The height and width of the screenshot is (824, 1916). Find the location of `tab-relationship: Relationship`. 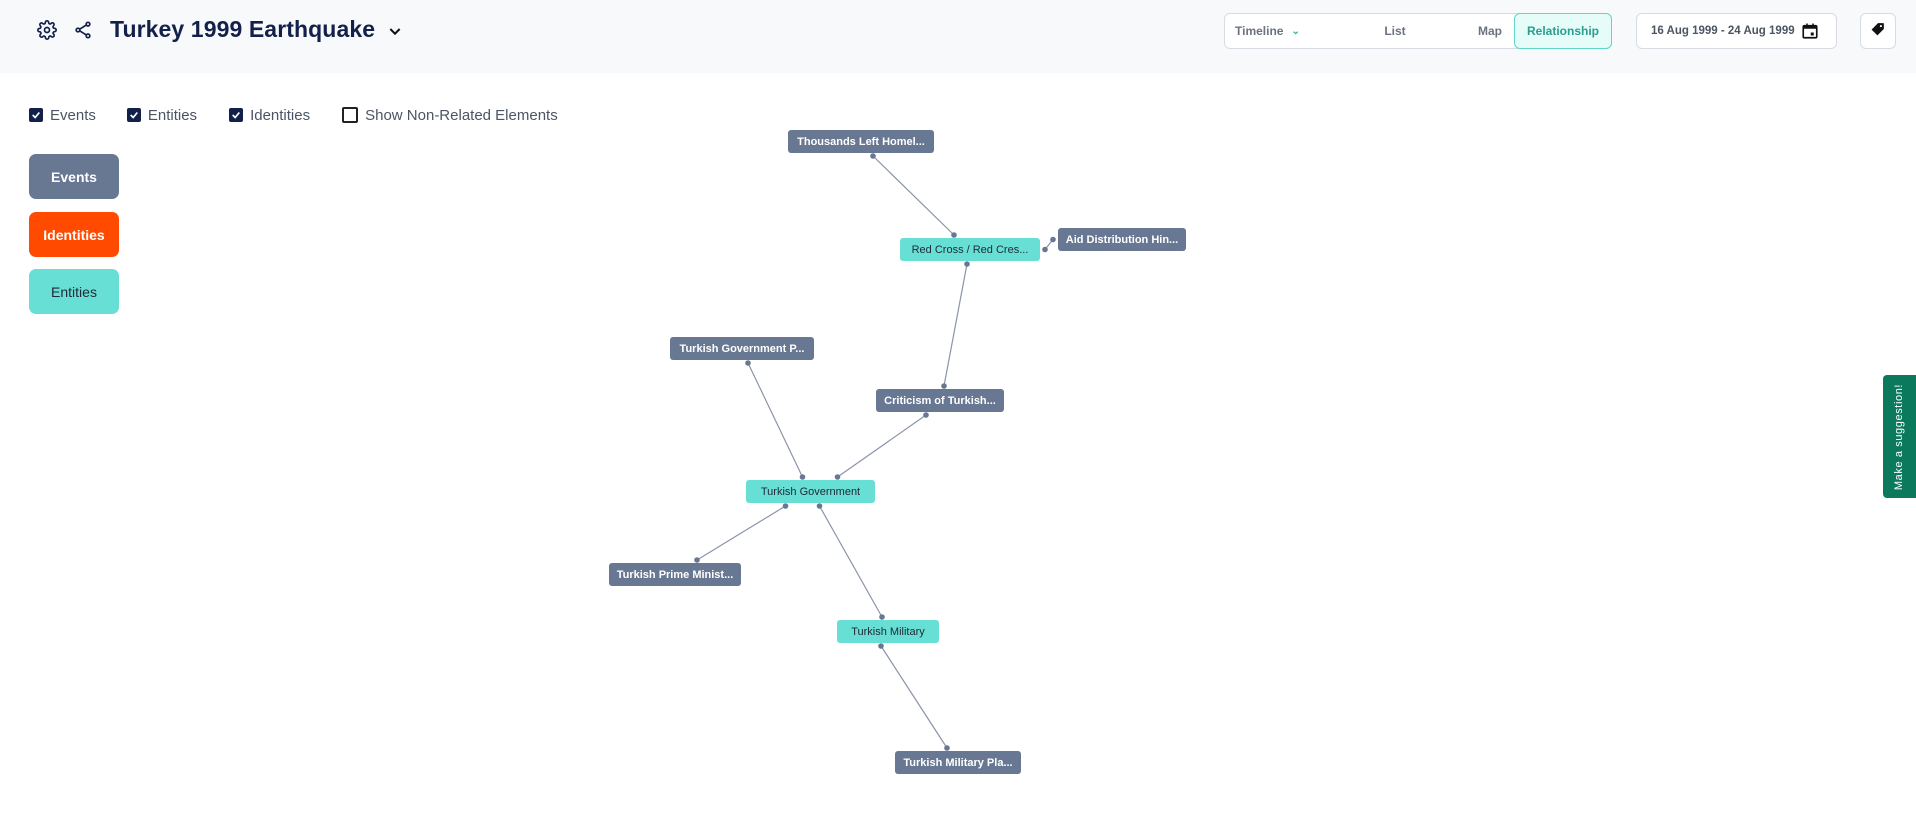

tab-relationship: Relationship is located at coordinates (1563, 31).